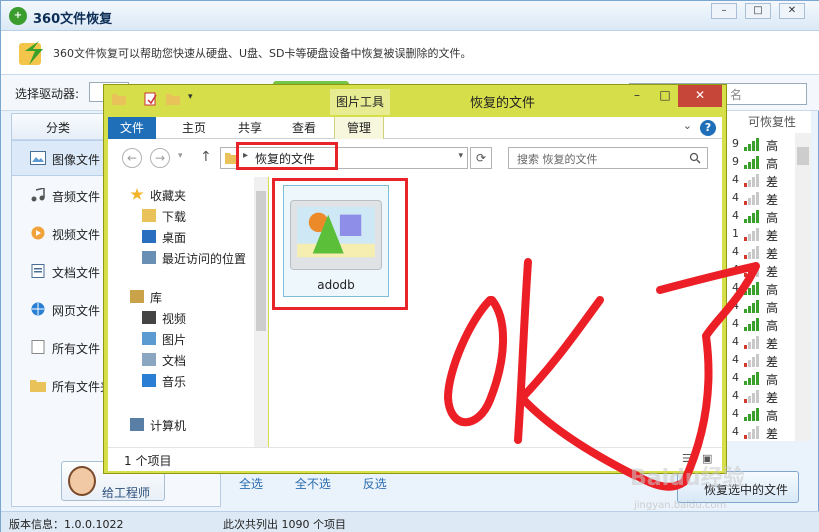 Image resolution: width=819 pixels, height=532 pixels. Describe the element at coordinates (687, 478) in the screenshot. I see `watermark-logo: Baidu经验` at that location.